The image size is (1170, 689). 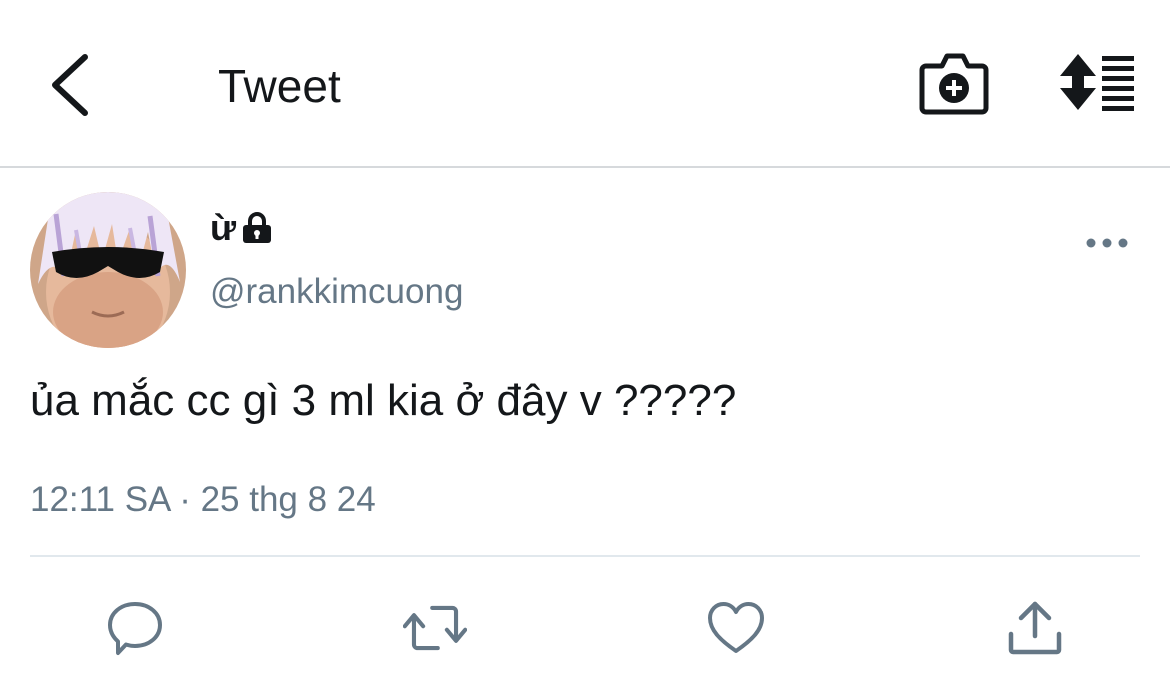 I want to click on profile-photo, so click(x=108, y=270).